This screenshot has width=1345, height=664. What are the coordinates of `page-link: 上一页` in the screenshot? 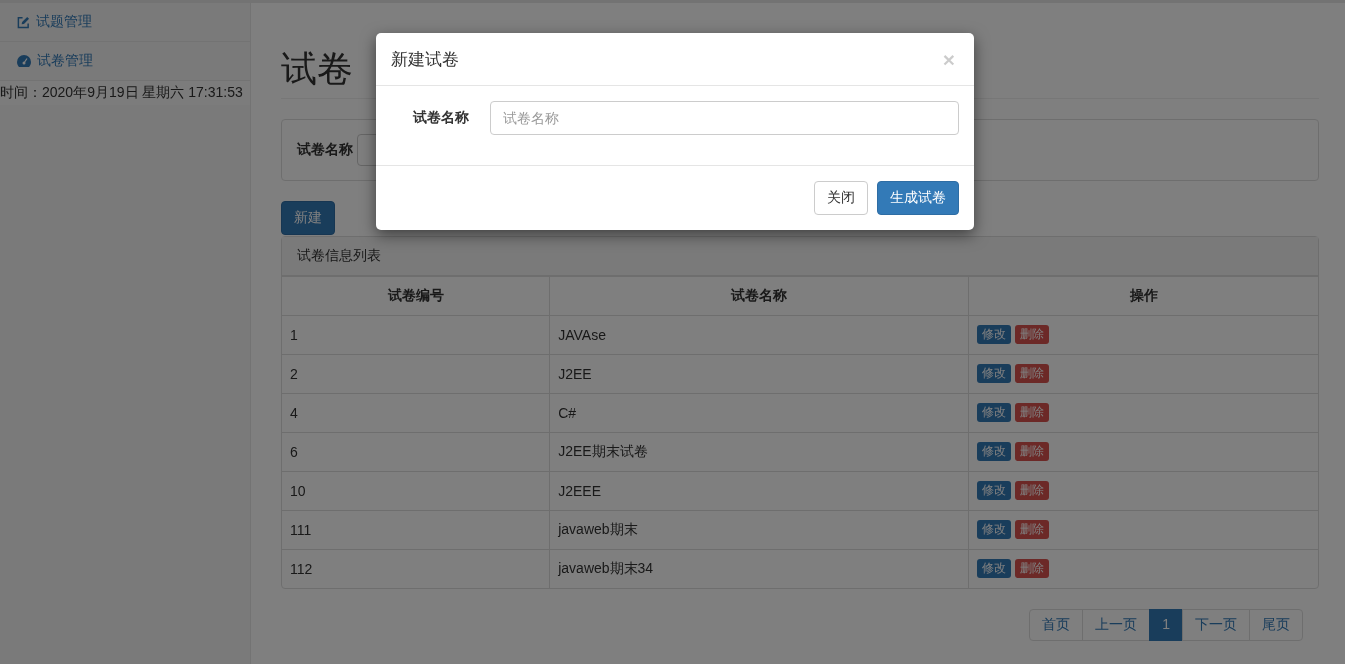 It's located at (1116, 624).